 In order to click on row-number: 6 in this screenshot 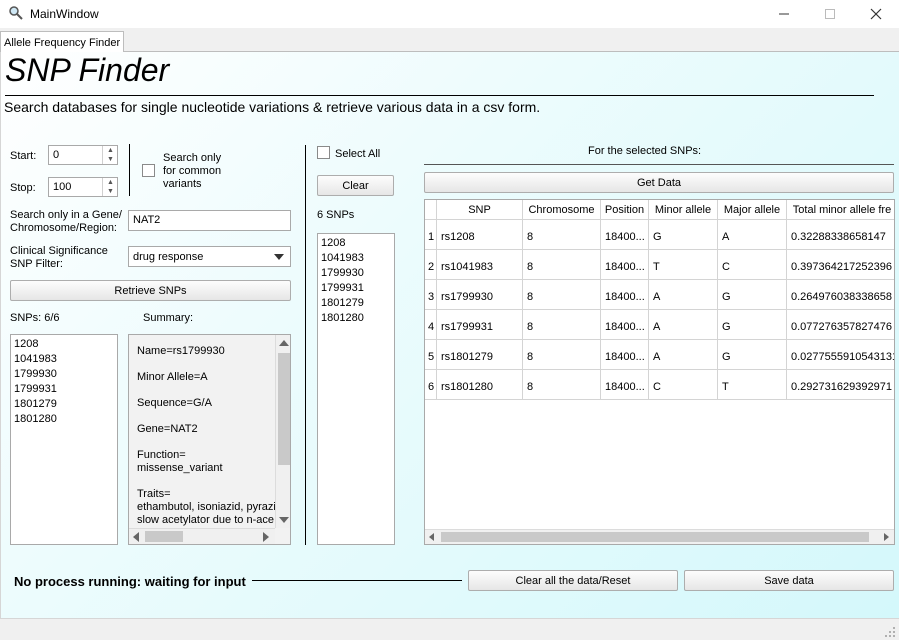, I will do `click(431, 385)`.